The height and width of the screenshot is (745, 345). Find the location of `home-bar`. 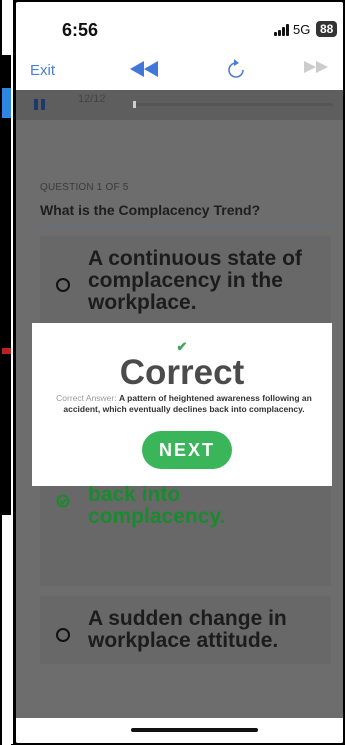

home-bar is located at coordinates (179, 730).